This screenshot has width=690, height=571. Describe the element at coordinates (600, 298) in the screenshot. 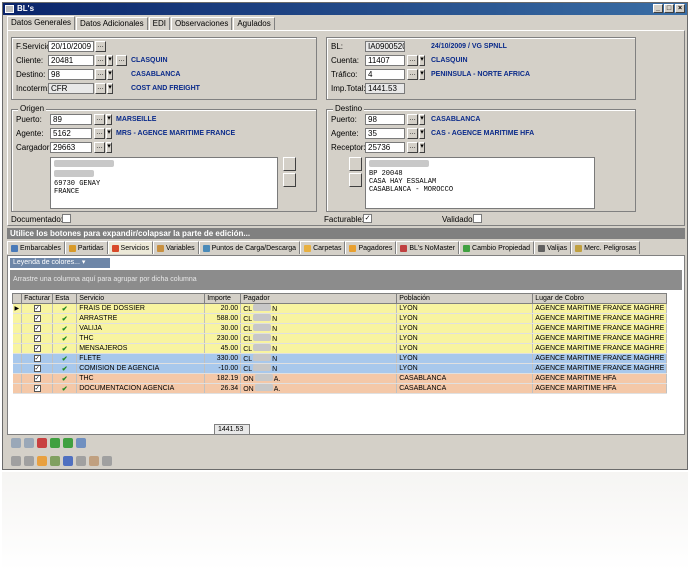

I see `col-lugar-cobro: Lugar de Cobro` at that location.